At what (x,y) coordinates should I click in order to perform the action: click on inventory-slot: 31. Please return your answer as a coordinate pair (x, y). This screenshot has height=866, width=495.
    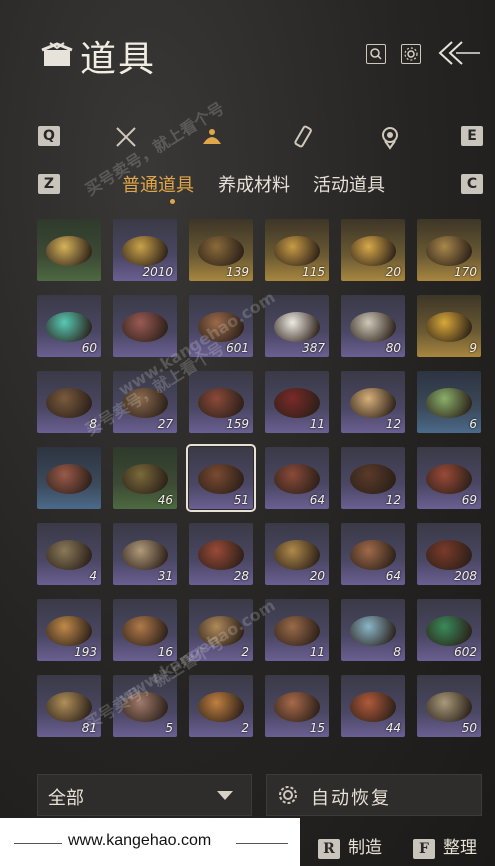
    Looking at the image, I should click on (145, 554).